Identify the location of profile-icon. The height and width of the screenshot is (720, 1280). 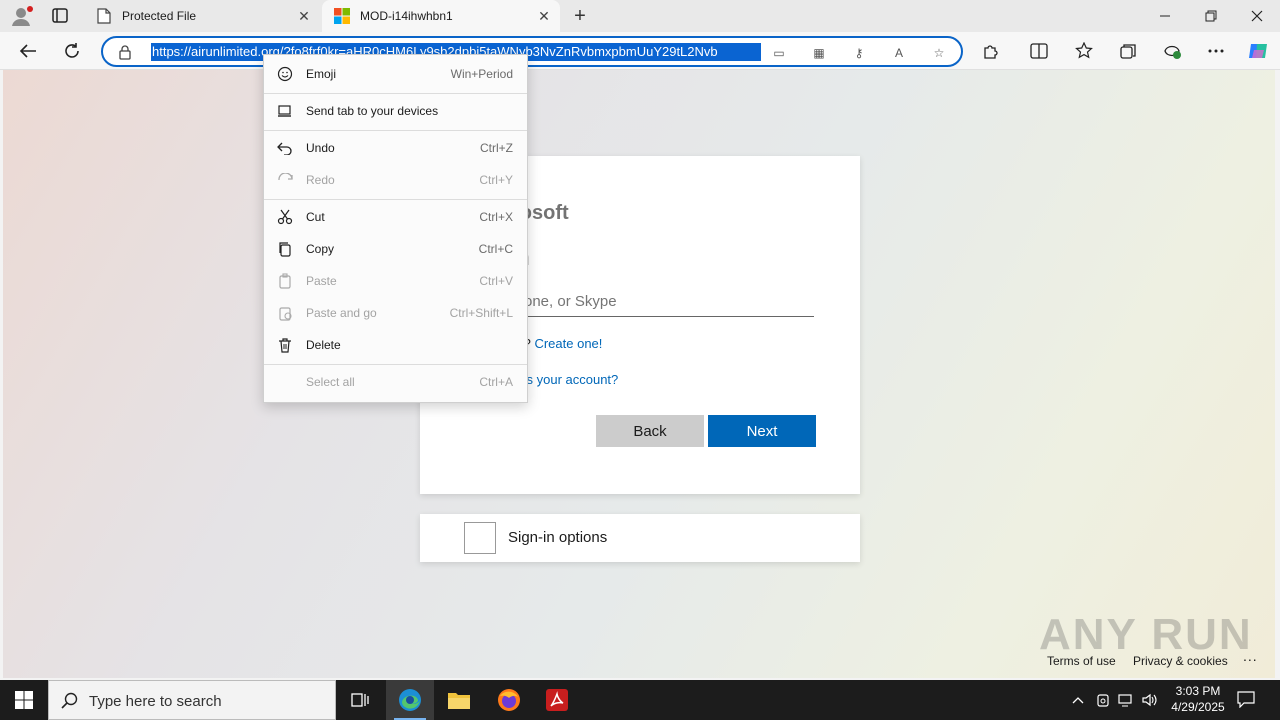
(22, 16).